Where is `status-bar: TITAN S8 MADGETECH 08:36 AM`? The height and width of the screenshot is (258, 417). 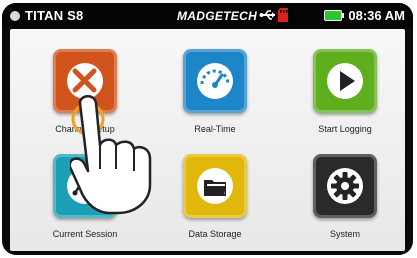
status-bar: TITAN S8 MADGETECH 08:36 AM is located at coordinates (207, 16).